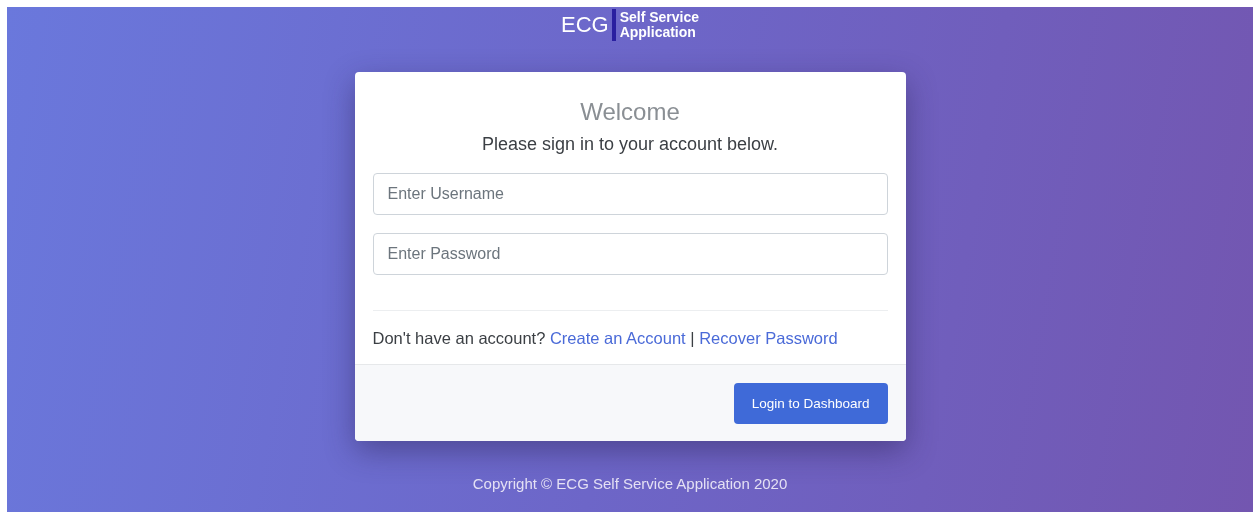 The height and width of the screenshot is (512, 1253). Describe the element at coordinates (630, 144) in the screenshot. I see `card-subtitle: Please sign in to your account below.` at that location.